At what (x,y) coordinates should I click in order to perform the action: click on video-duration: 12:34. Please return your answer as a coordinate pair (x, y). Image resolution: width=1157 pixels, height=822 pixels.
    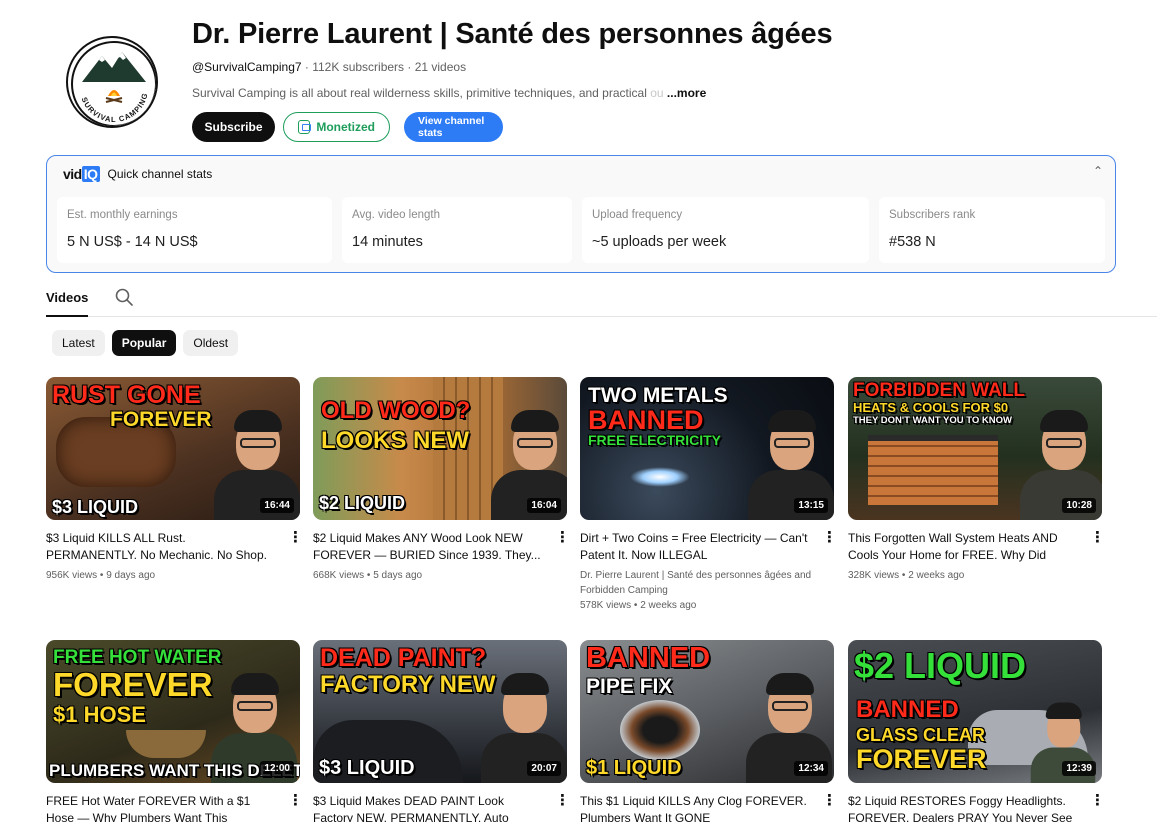
    Looking at the image, I should click on (811, 768).